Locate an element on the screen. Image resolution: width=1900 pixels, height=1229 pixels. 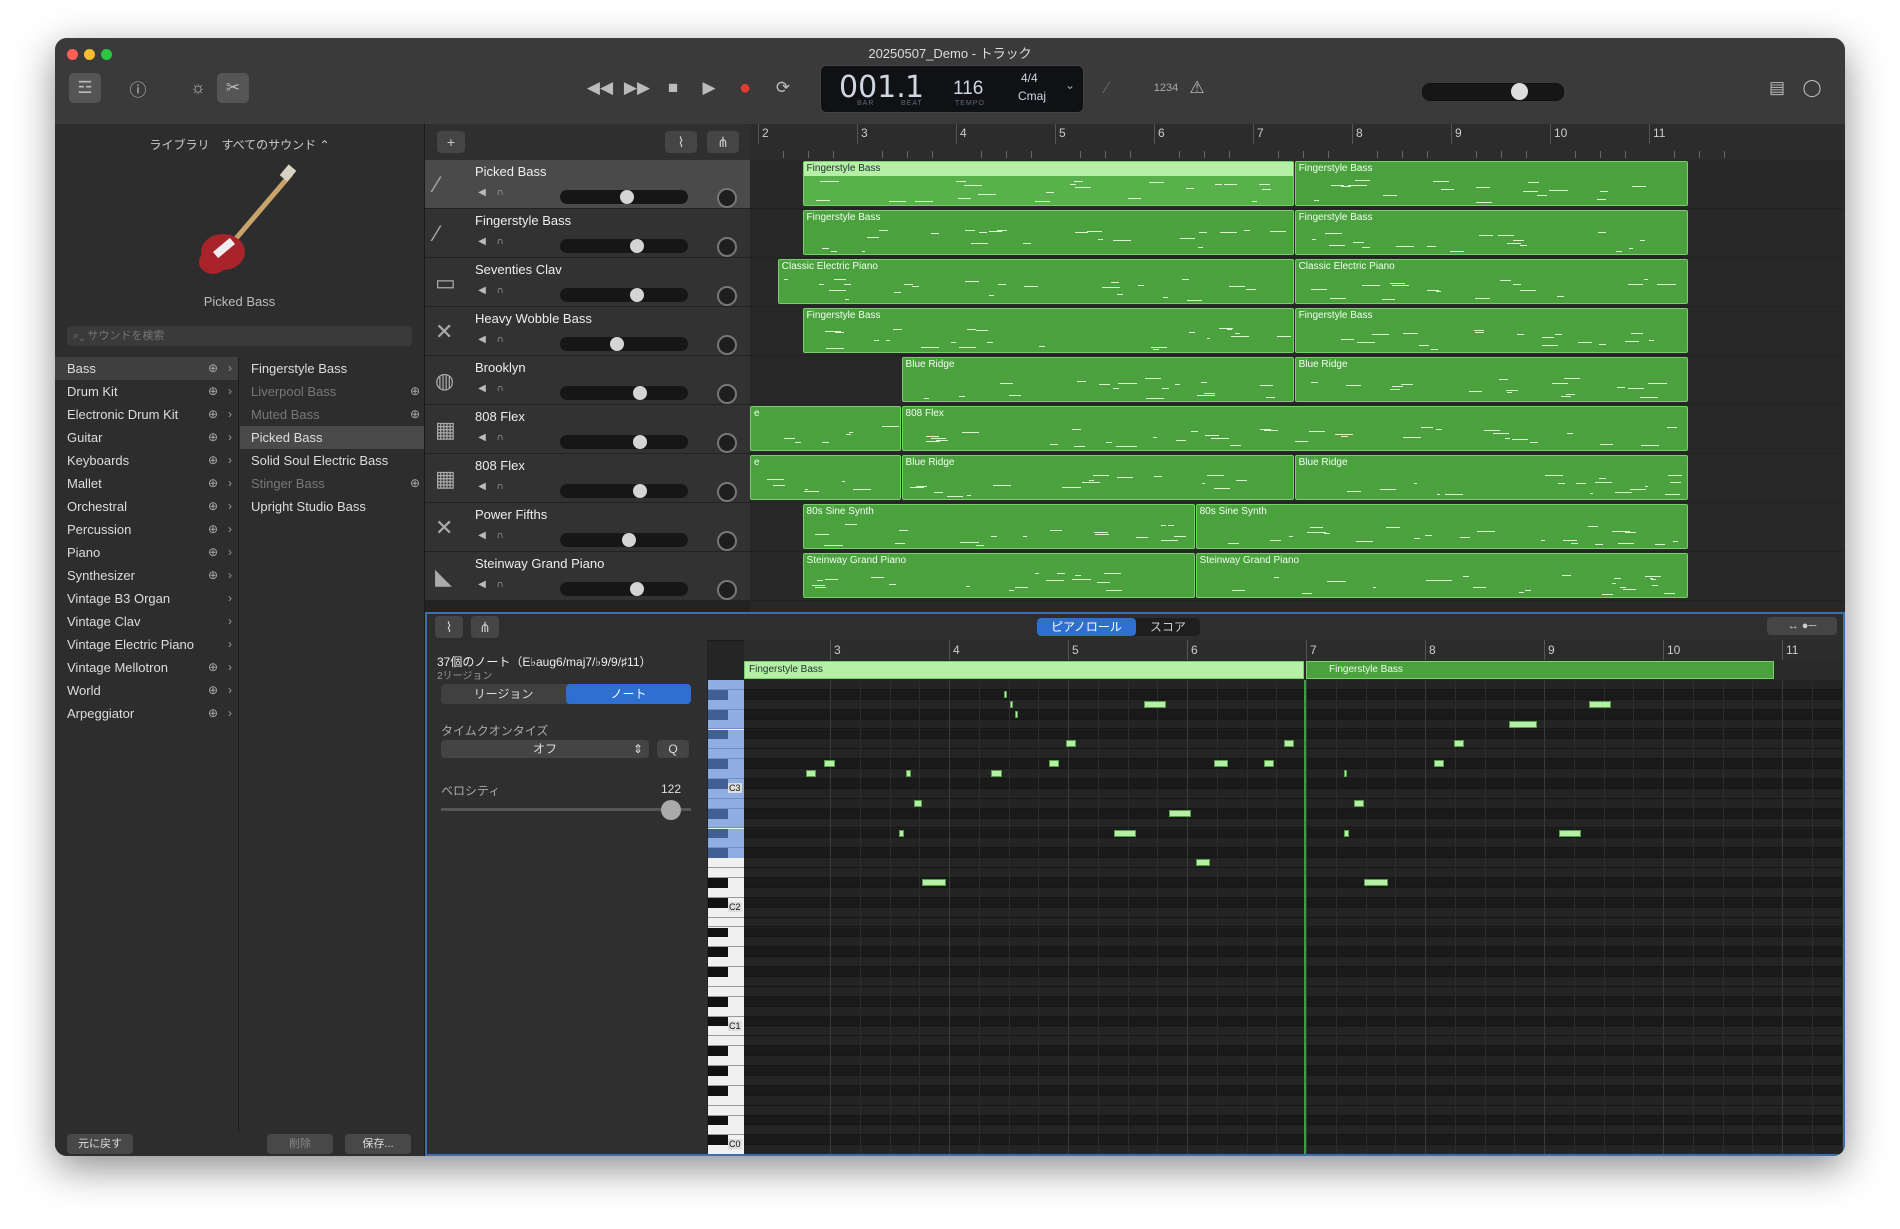
sound-item: Upright Studio Bass is located at coordinates (332, 506).